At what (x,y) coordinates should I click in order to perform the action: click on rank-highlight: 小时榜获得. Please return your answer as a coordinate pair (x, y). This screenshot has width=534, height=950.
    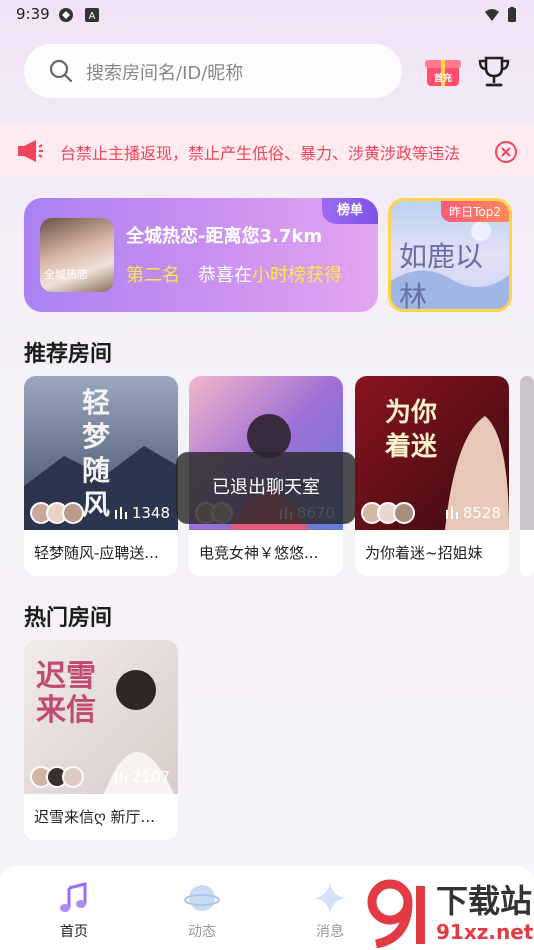
    Looking at the image, I should click on (297, 275).